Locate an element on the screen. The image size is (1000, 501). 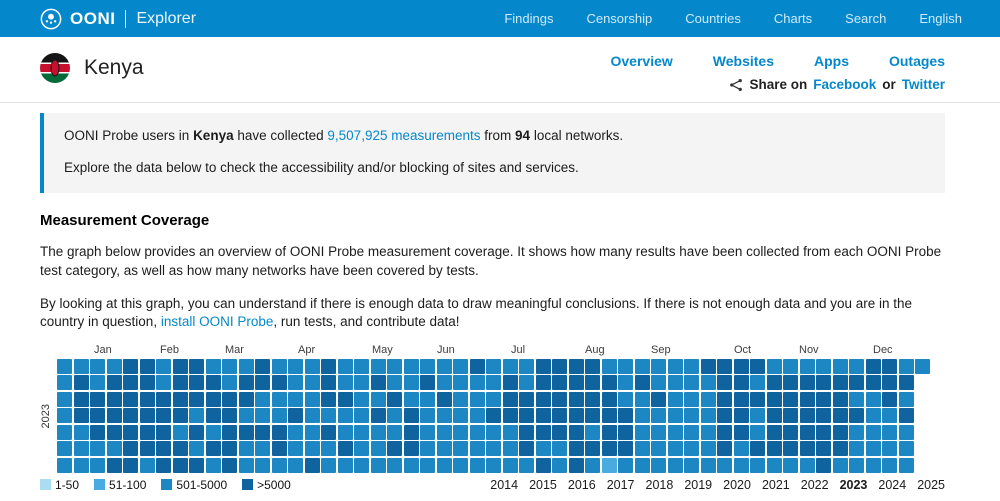
tab-outages: Outages is located at coordinates (917, 61).